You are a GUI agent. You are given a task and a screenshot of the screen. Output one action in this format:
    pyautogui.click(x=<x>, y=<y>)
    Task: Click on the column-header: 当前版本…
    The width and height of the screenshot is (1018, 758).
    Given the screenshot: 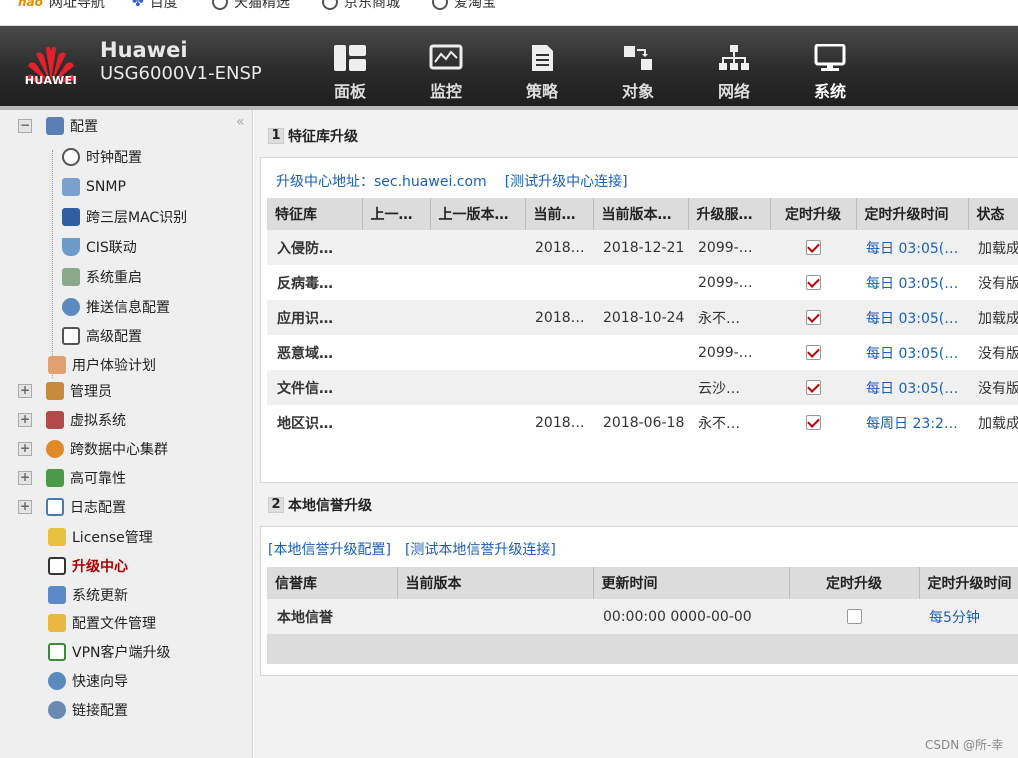 What is the action you would take?
    pyautogui.click(x=641, y=214)
    